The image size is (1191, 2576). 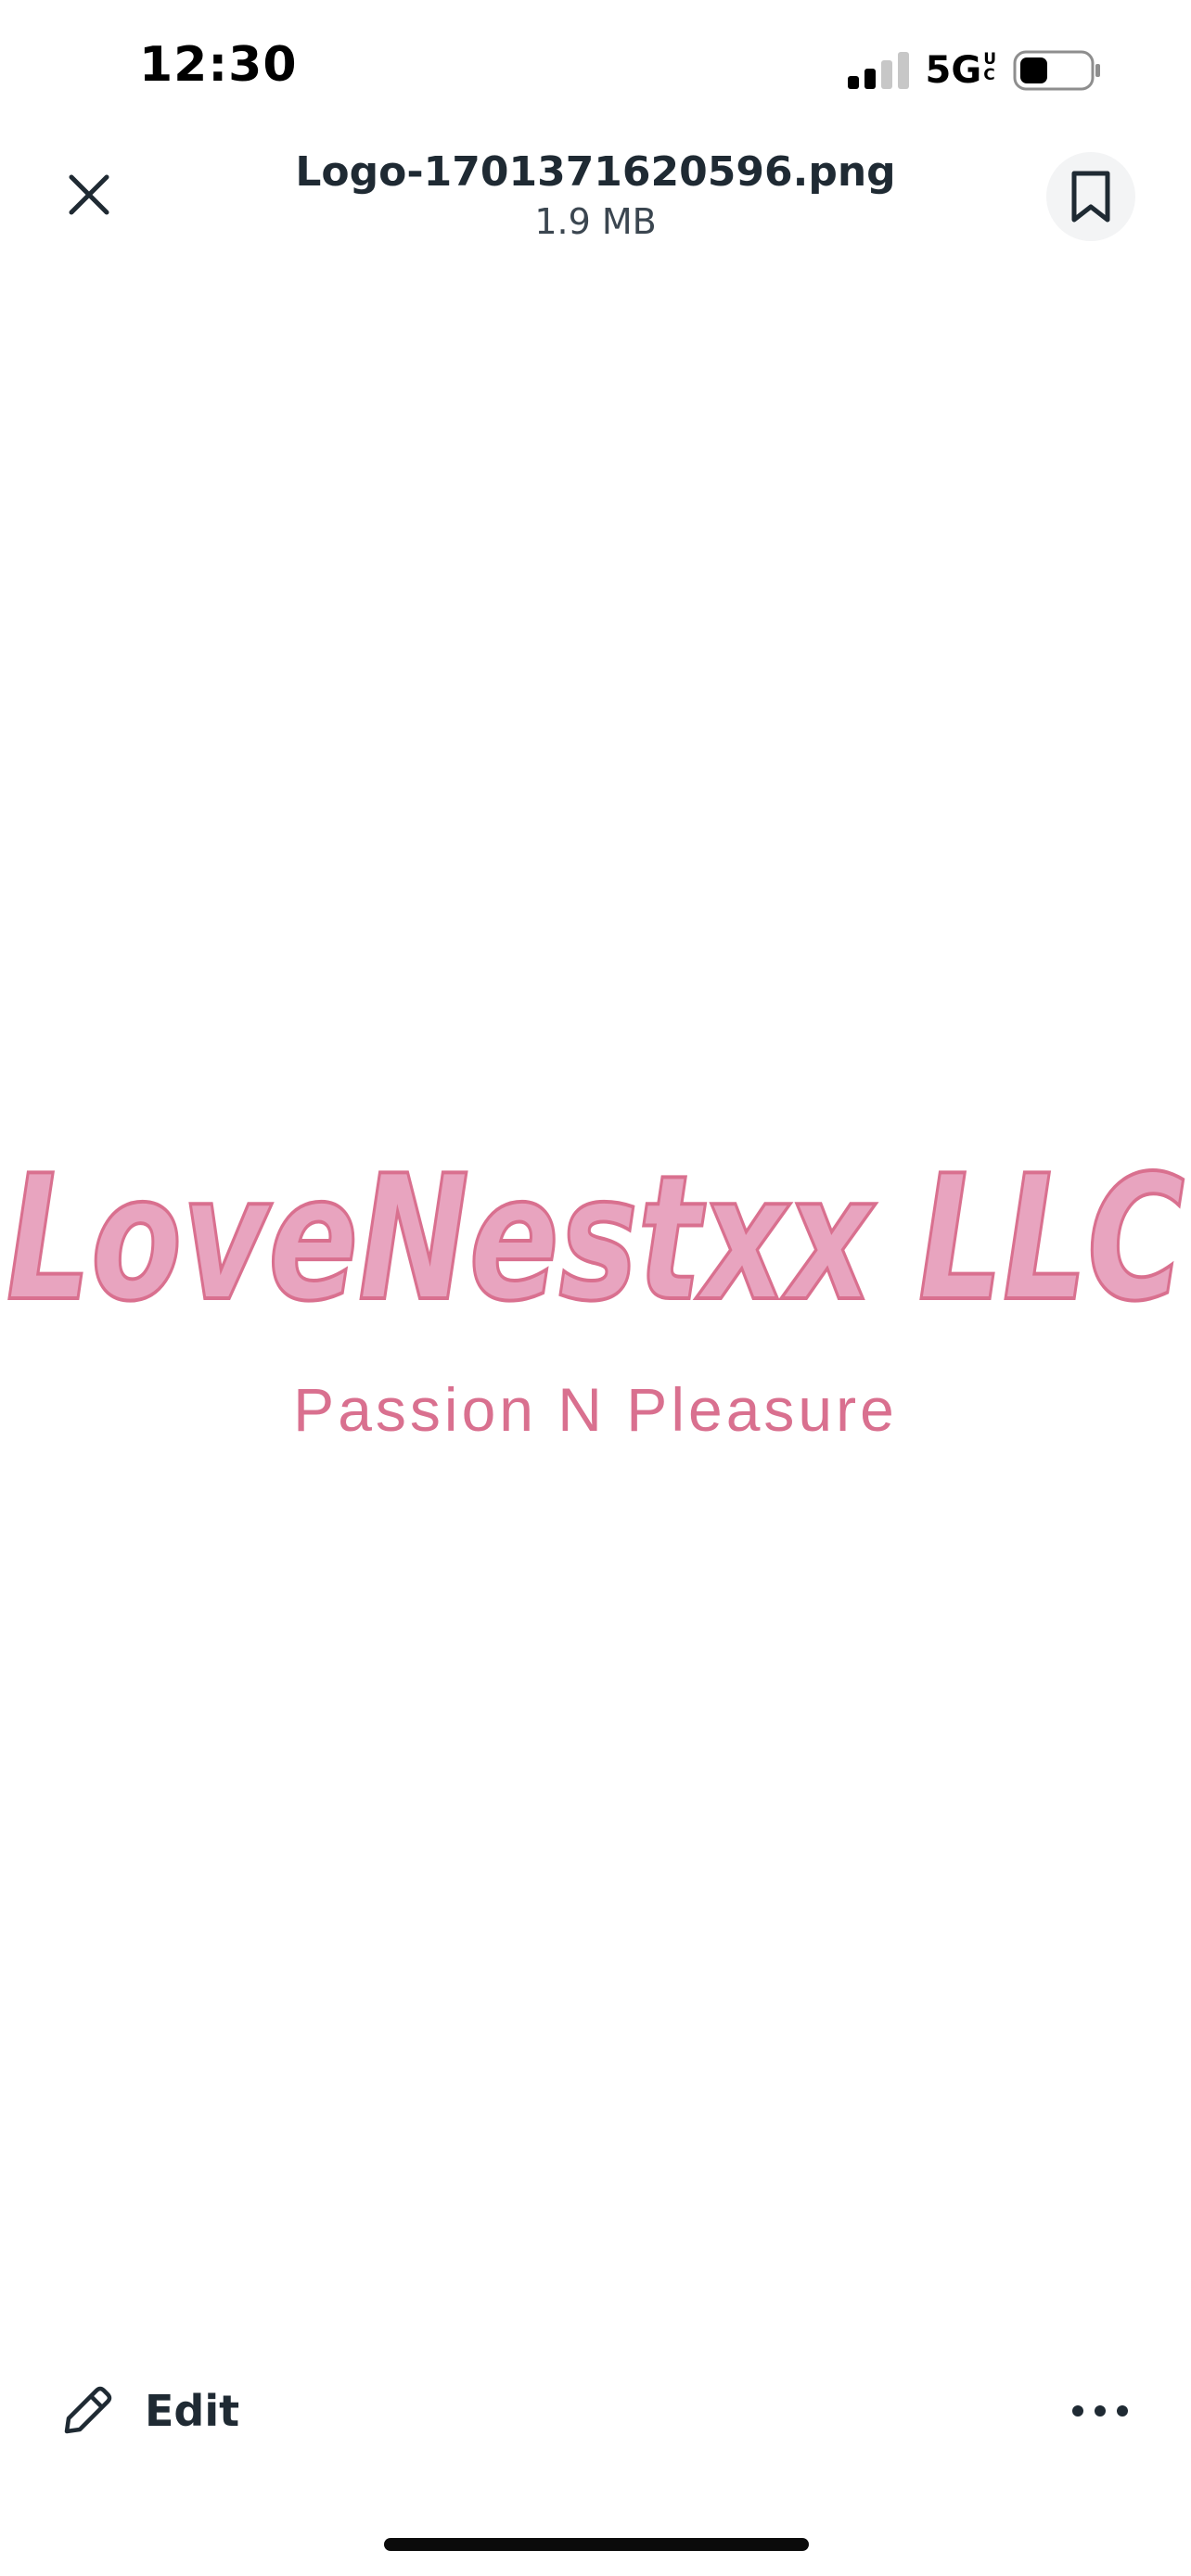 I want to click on cellular-signal-icon, so click(x=878, y=71).